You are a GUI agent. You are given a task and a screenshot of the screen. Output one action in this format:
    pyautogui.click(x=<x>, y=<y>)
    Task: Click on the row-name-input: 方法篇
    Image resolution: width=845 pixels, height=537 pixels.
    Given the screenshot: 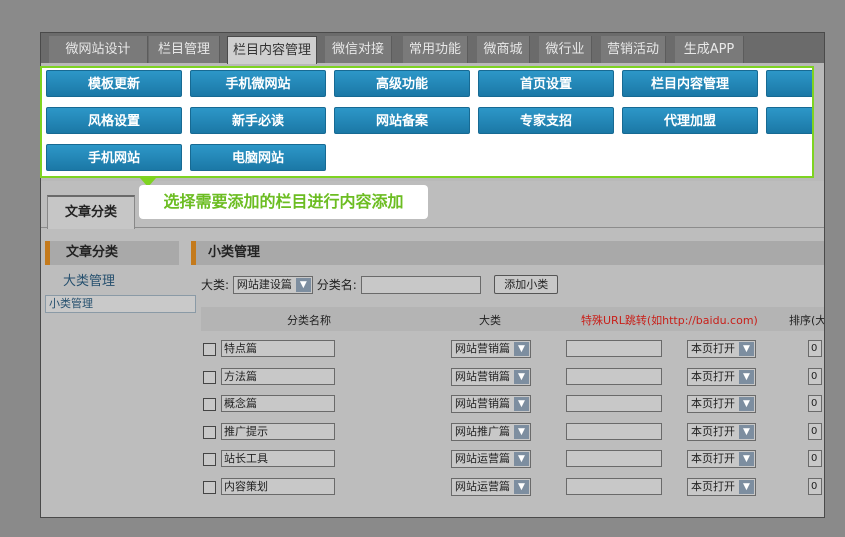 What is the action you would take?
    pyautogui.click(x=278, y=376)
    